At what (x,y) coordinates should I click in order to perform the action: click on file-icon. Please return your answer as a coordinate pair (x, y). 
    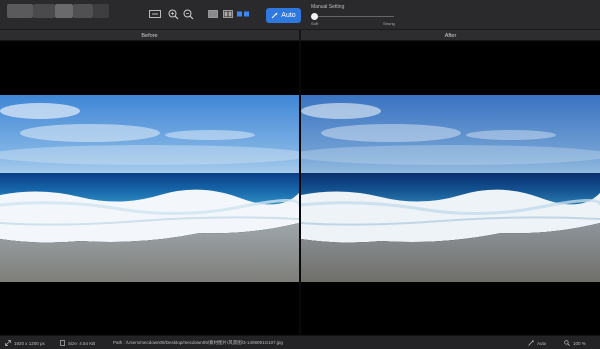
    Looking at the image, I should click on (62, 343).